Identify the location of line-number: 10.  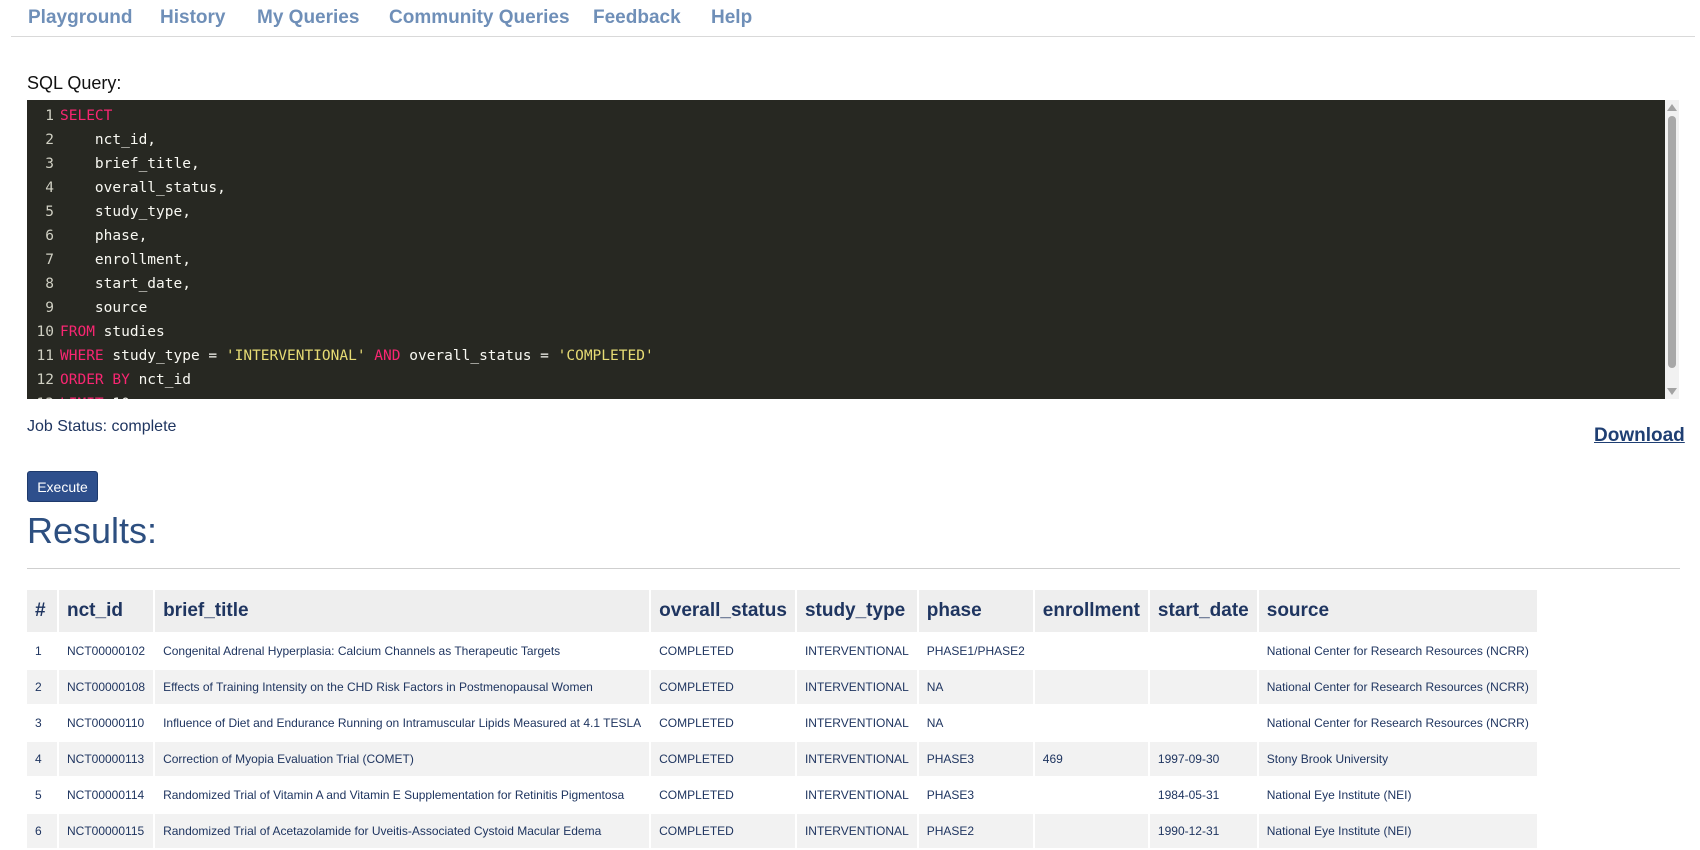
(45, 332).